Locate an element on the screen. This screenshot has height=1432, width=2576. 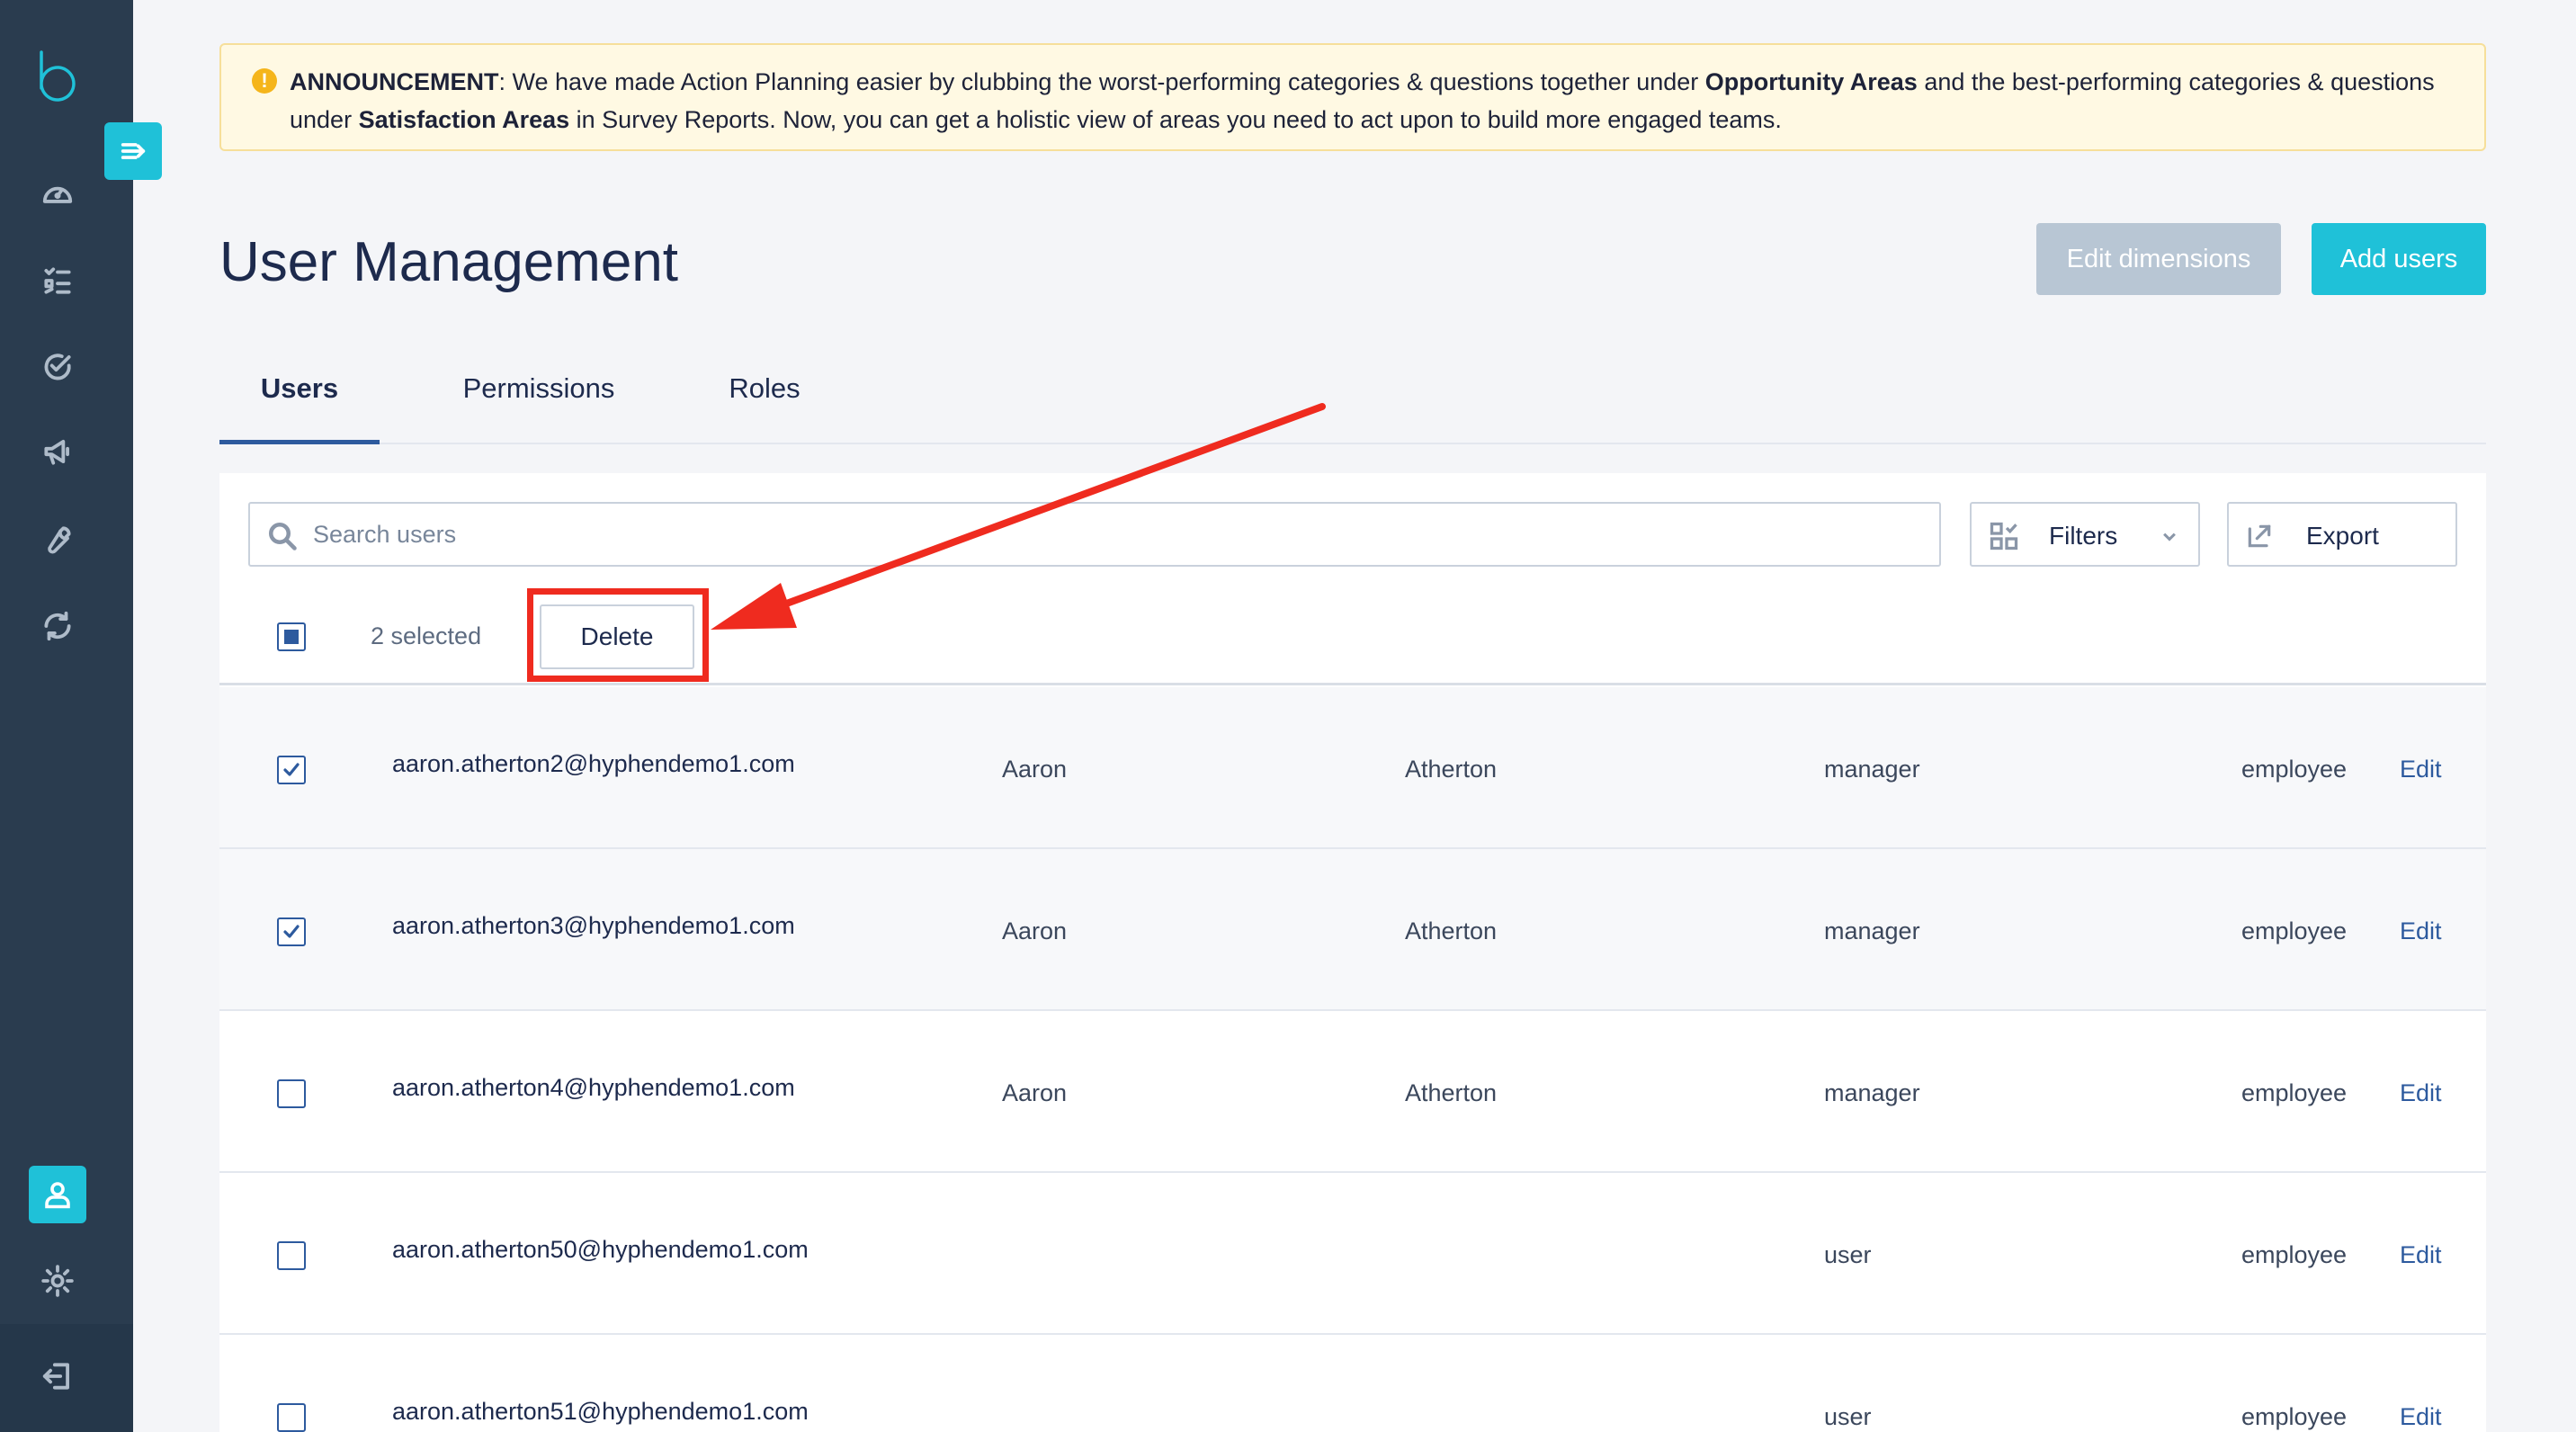
edit-dimensions-button: Edit dimensions is located at coordinates (2158, 259).